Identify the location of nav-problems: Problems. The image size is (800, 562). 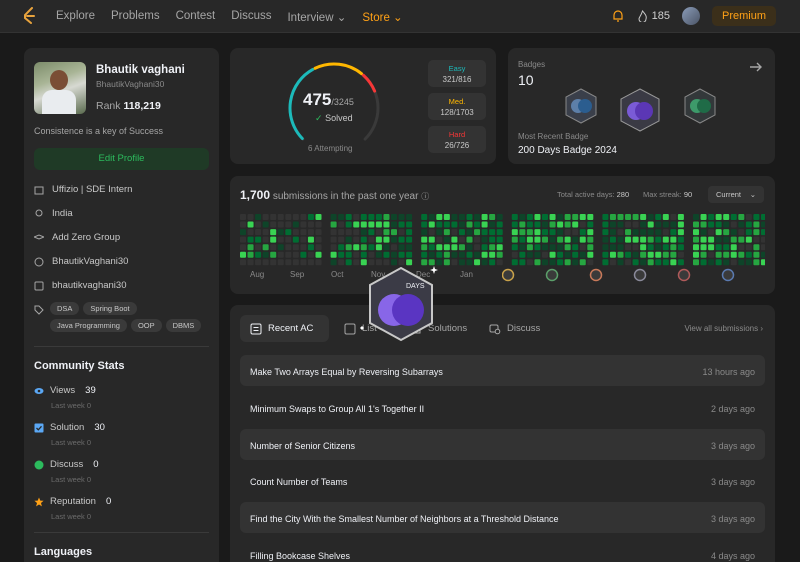
(135, 17).